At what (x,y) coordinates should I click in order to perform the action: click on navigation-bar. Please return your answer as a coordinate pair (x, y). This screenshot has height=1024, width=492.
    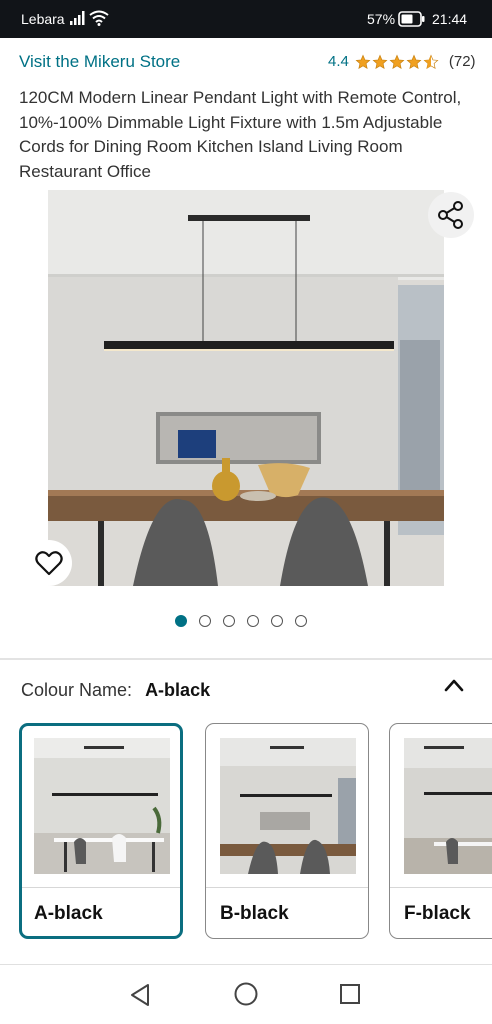
    Looking at the image, I should click on (246, 994).